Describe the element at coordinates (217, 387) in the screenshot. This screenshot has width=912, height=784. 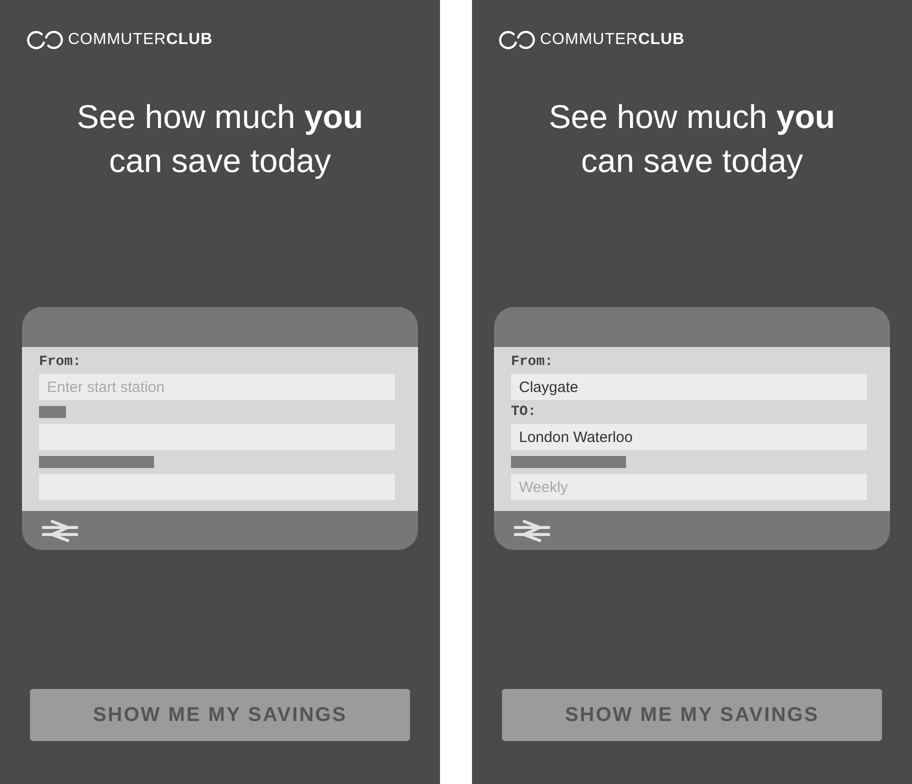
I see `station-input-field: Enter start station` at that location.